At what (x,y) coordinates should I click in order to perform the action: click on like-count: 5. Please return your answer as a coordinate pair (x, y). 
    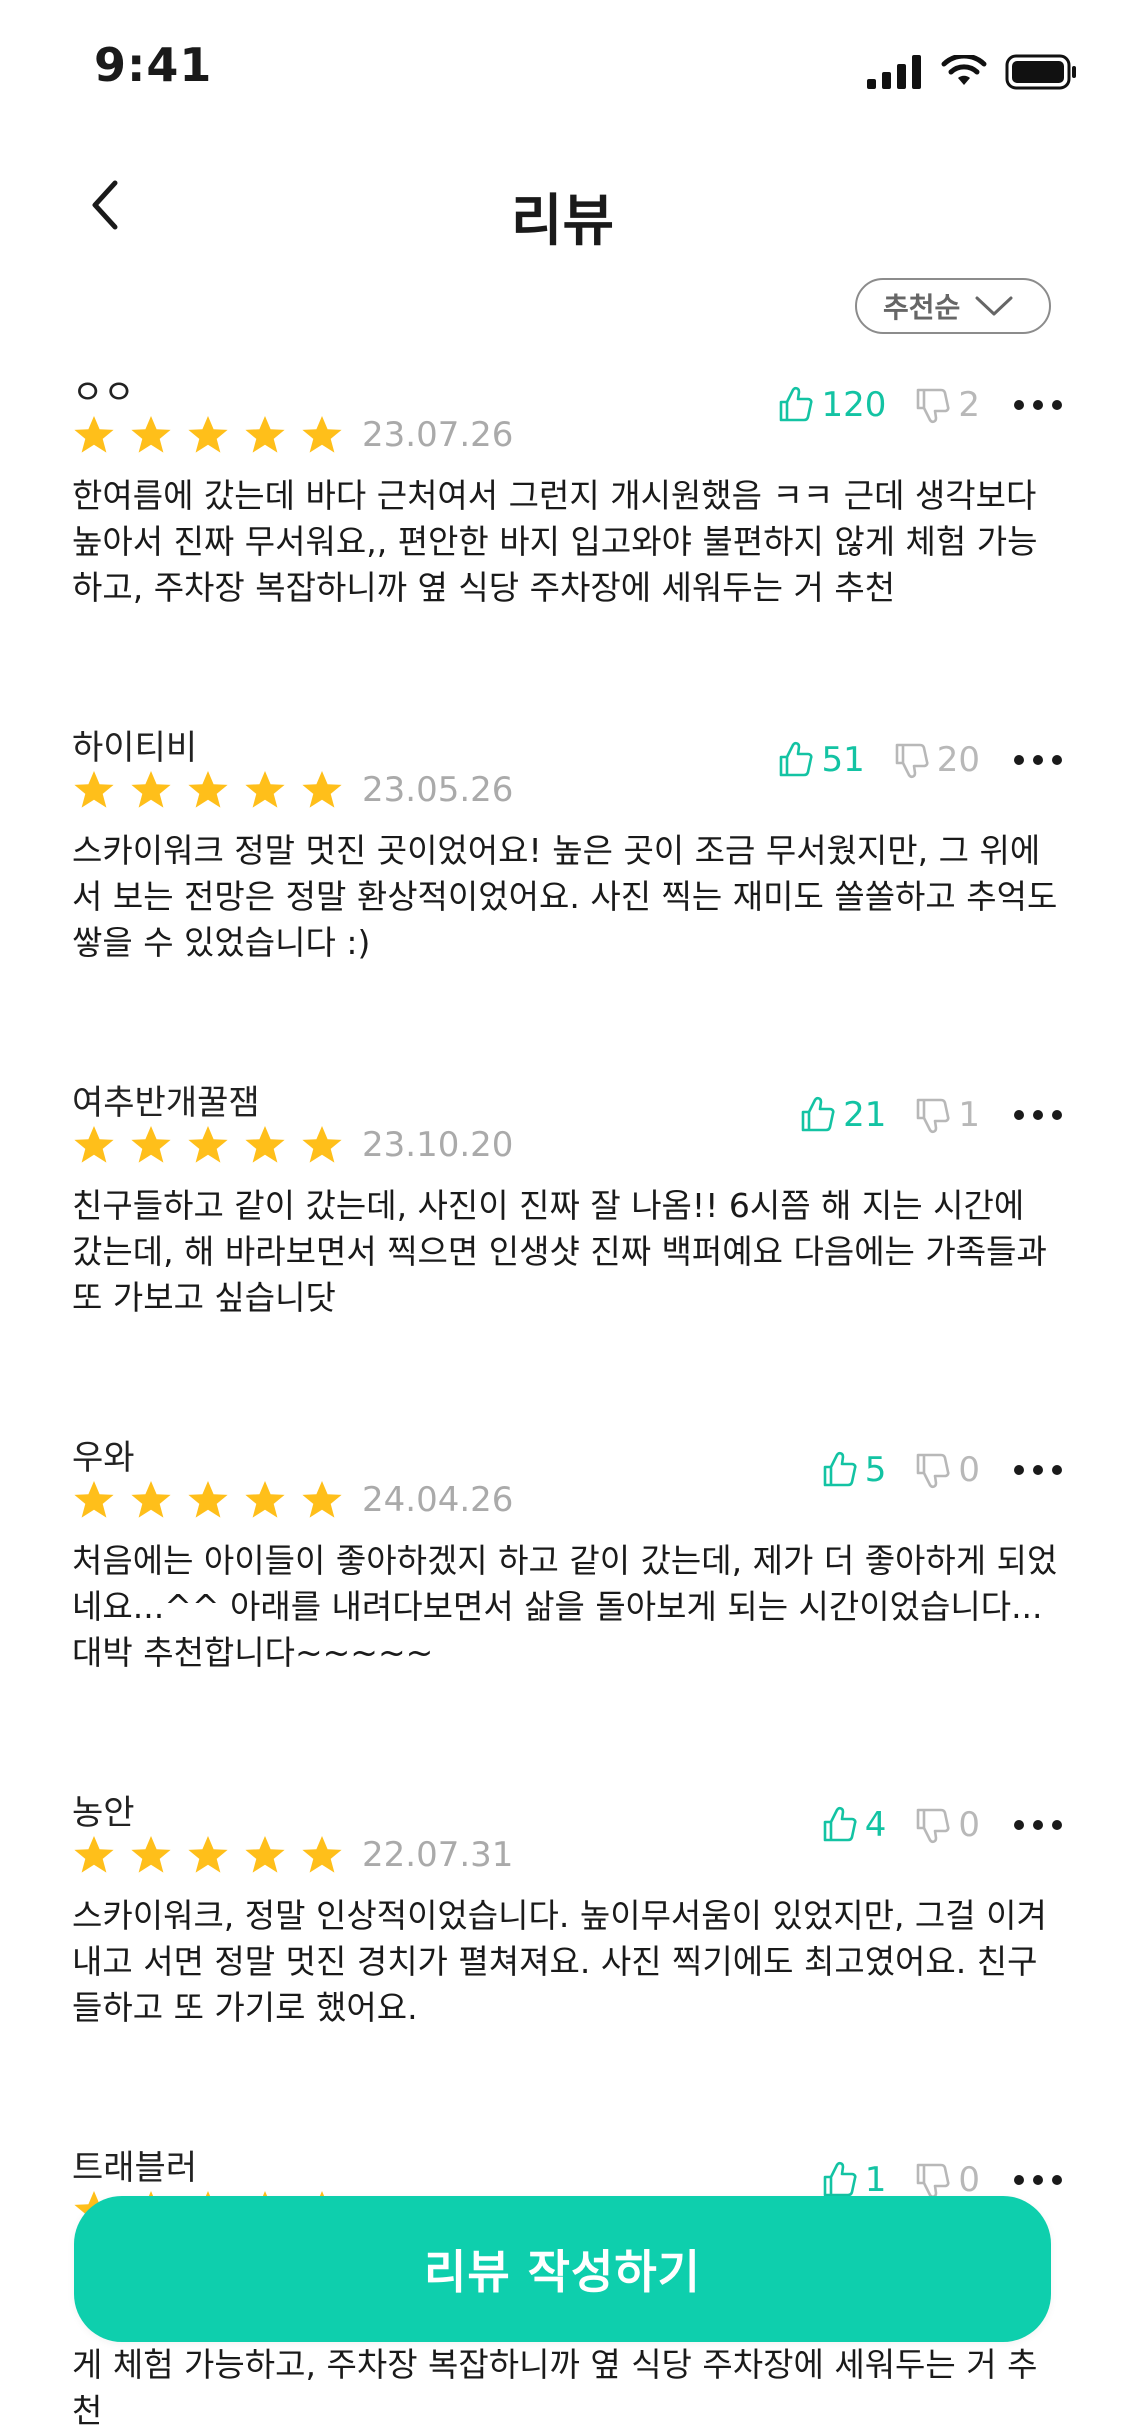
    Looking at the image, I should click on (875, 1470).